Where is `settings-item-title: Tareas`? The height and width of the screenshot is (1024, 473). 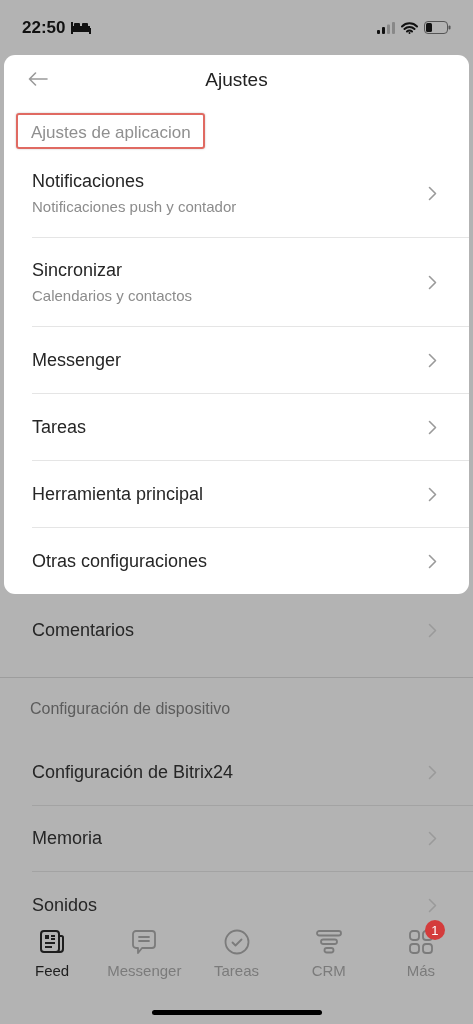 settings-item-title: Tareas is located at coordinates (230, 427).